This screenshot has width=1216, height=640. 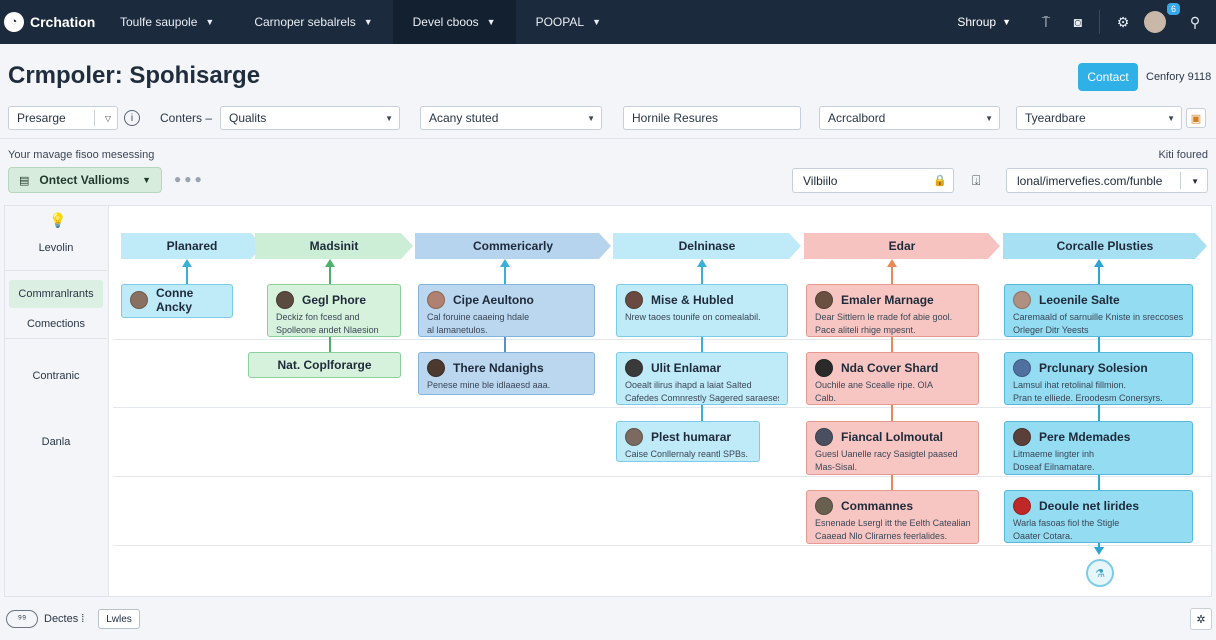 I want to click on subbar-note: Your mavage fisoo mesessing, so click(x=81, y=155).